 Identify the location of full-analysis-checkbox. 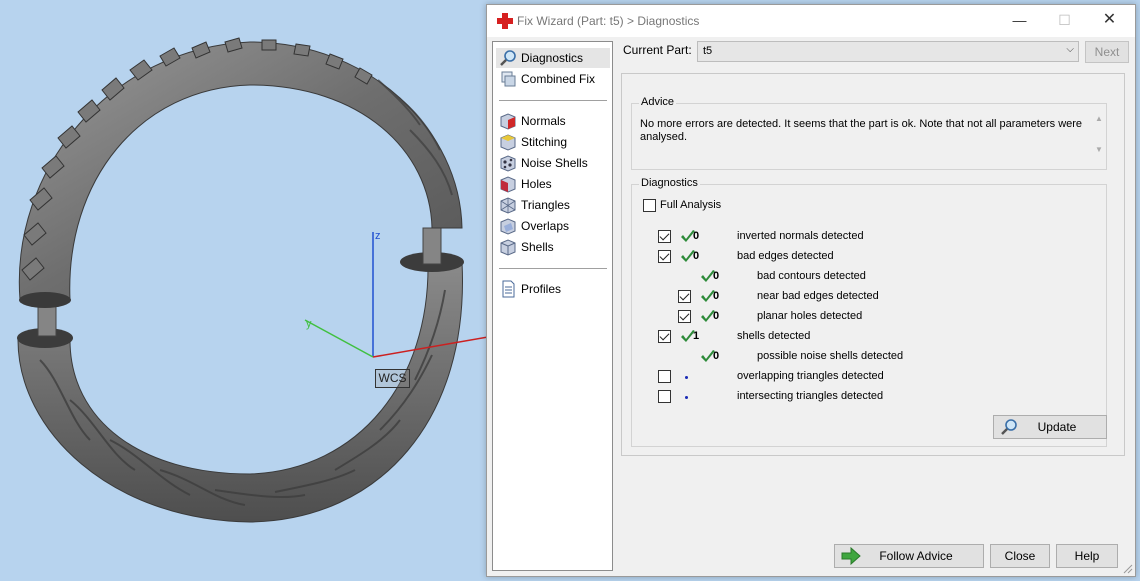
(649, 205).